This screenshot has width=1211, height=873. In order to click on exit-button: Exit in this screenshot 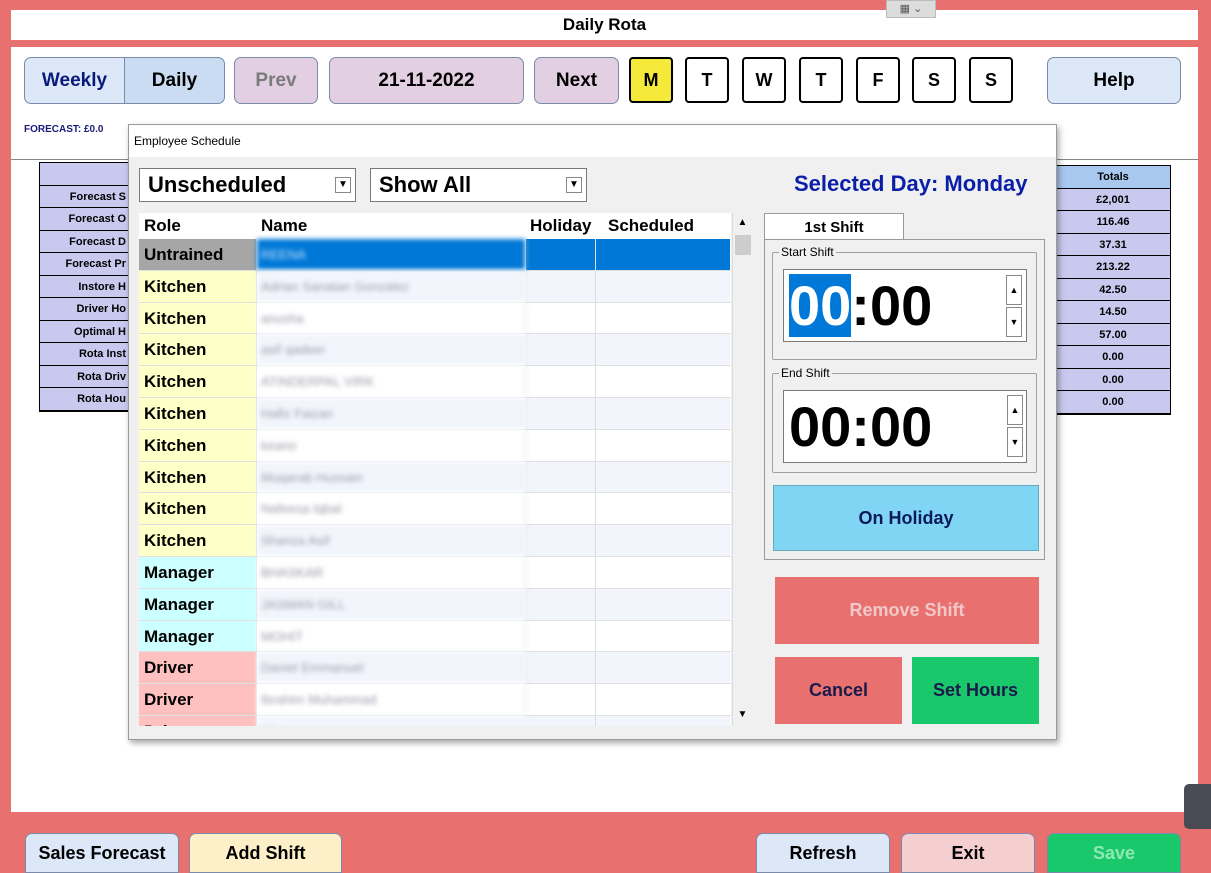, I will do `click(968, 853)`.